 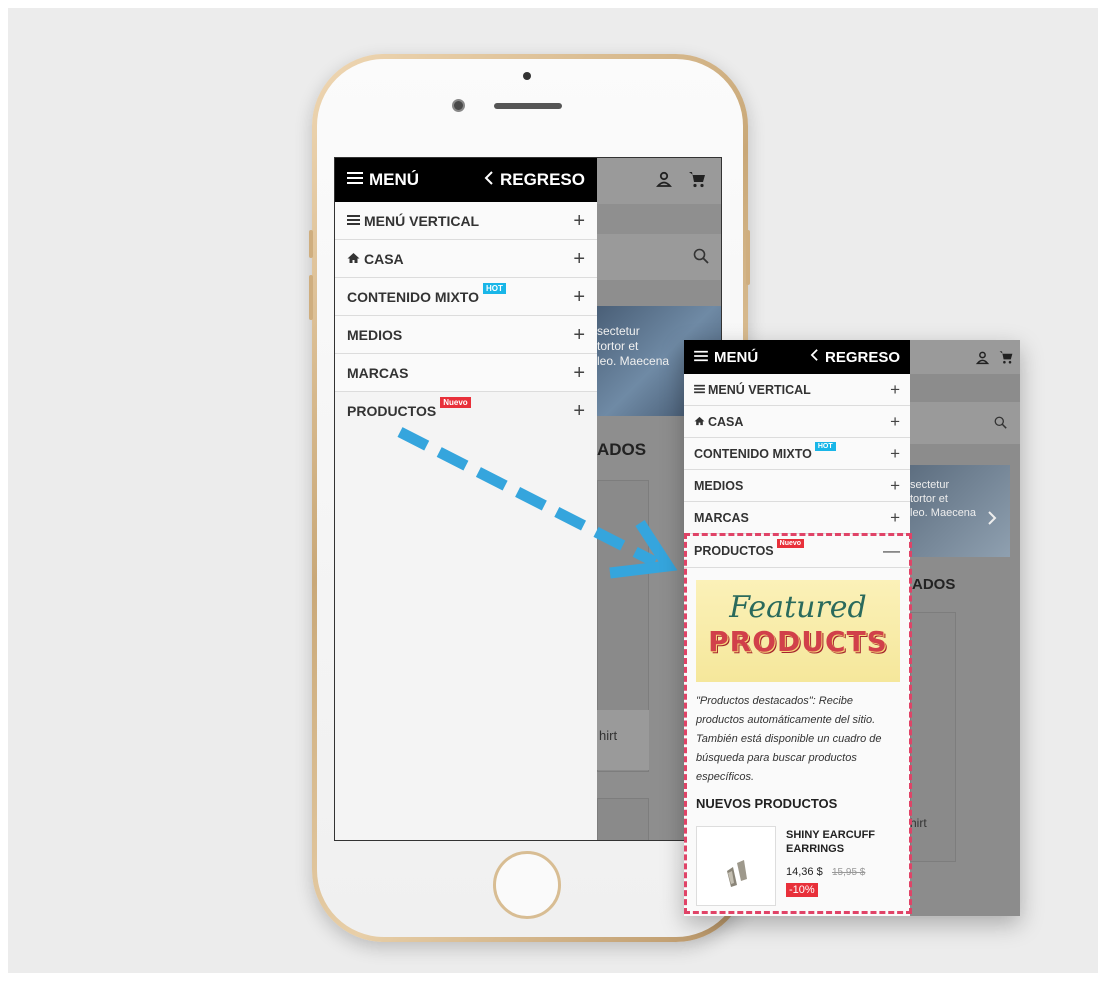 I want to click on volume-down-button, so click(x=311, y=297).